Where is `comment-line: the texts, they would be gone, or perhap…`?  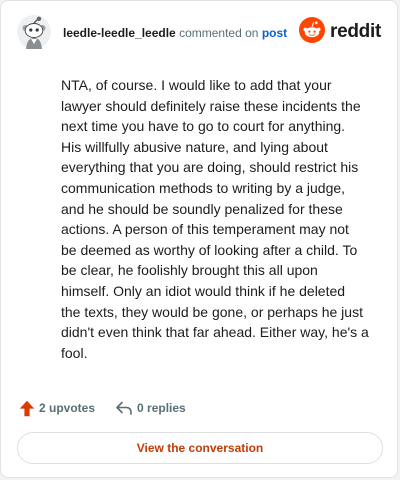 comment-line: the texts, they would be gone, or perhap… is located at coordinates (212, 311).